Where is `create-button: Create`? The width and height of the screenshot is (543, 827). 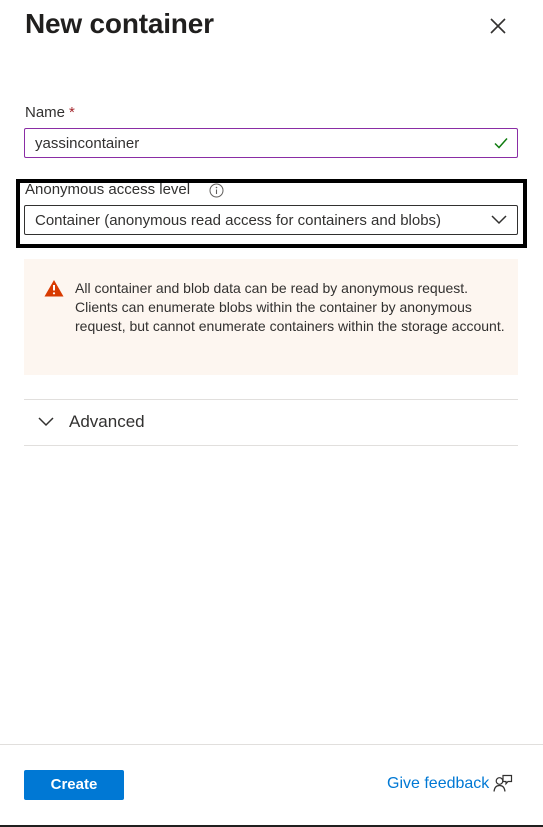 create-button: Create is located at coordinates (74, 785).